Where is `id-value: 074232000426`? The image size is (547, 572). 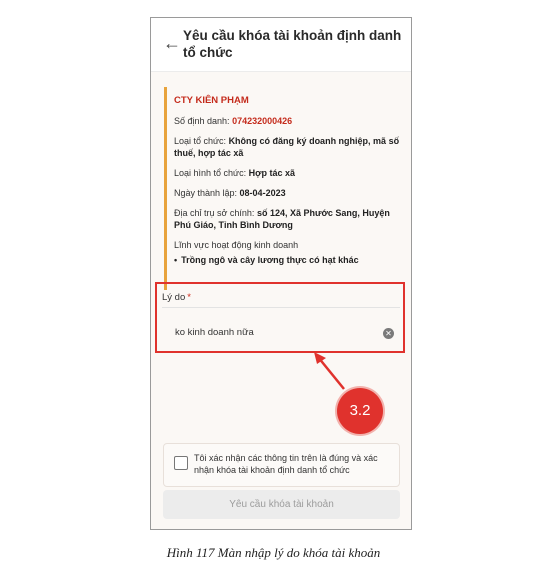 id-value: 074232000426 is located at coordinates (262, 121).